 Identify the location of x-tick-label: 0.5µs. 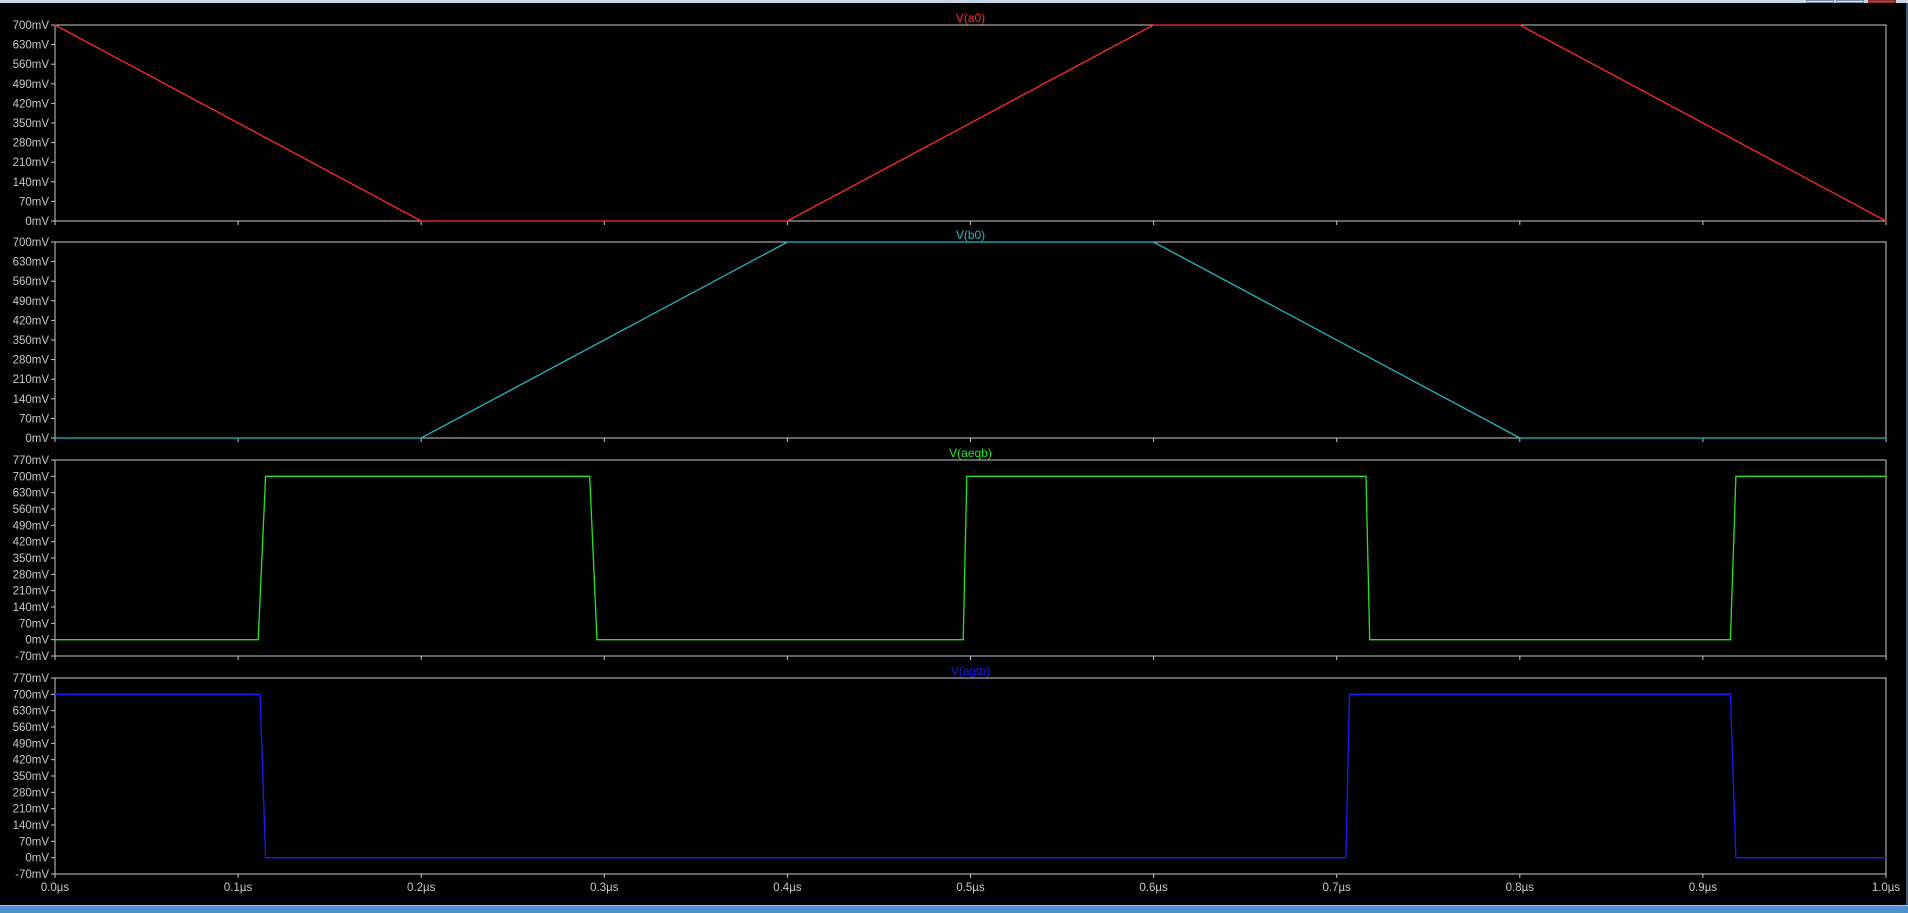
(970, 888).